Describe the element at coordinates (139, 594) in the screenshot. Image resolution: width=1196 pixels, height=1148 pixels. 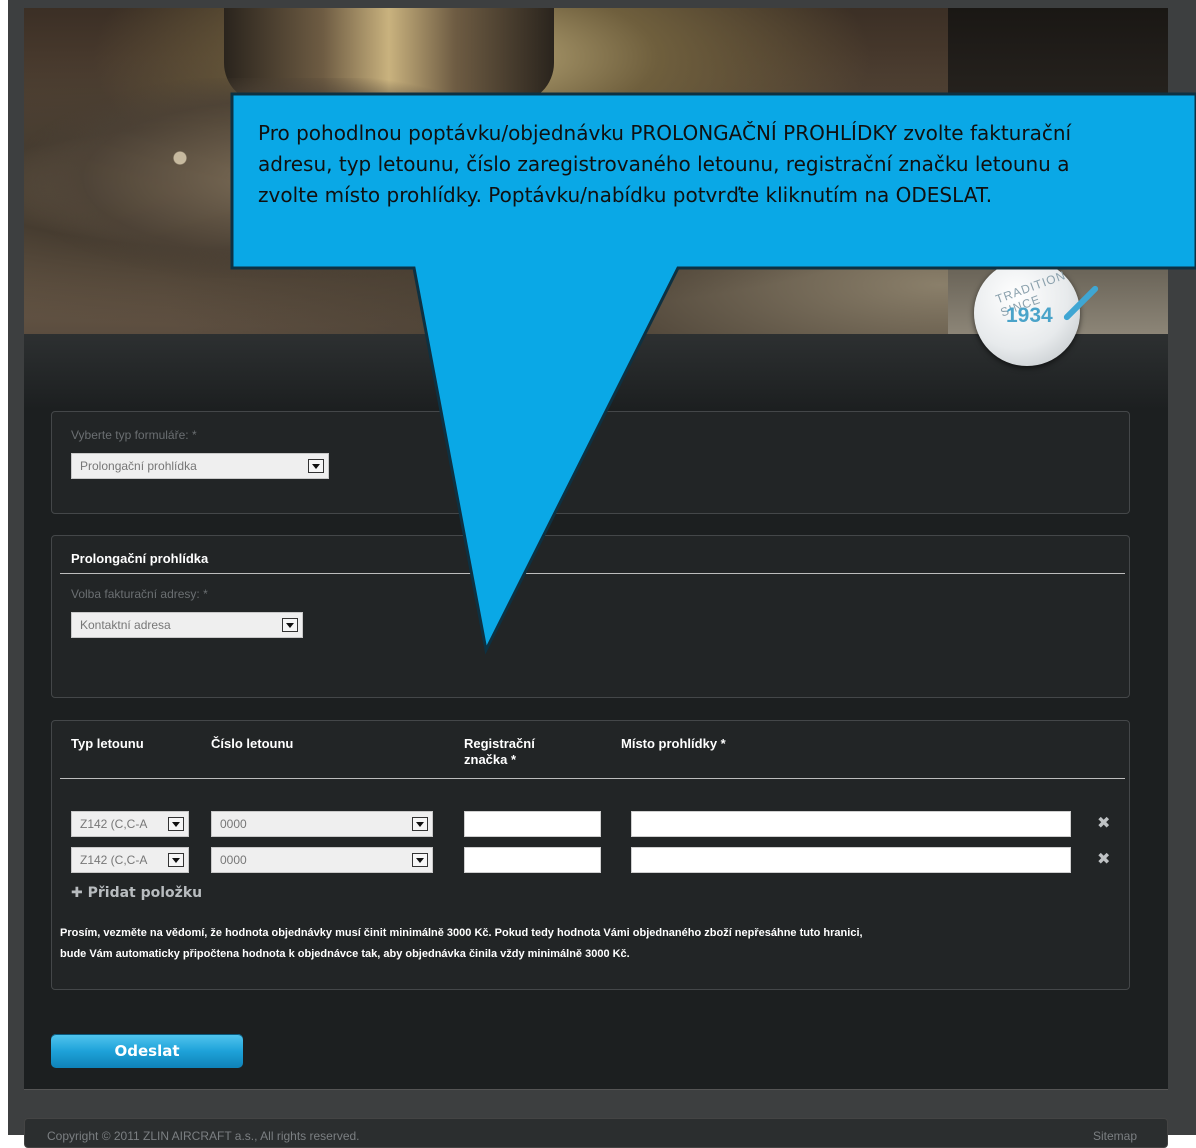
I see `billing-label: Volba fakturační adresy: *` at that location.